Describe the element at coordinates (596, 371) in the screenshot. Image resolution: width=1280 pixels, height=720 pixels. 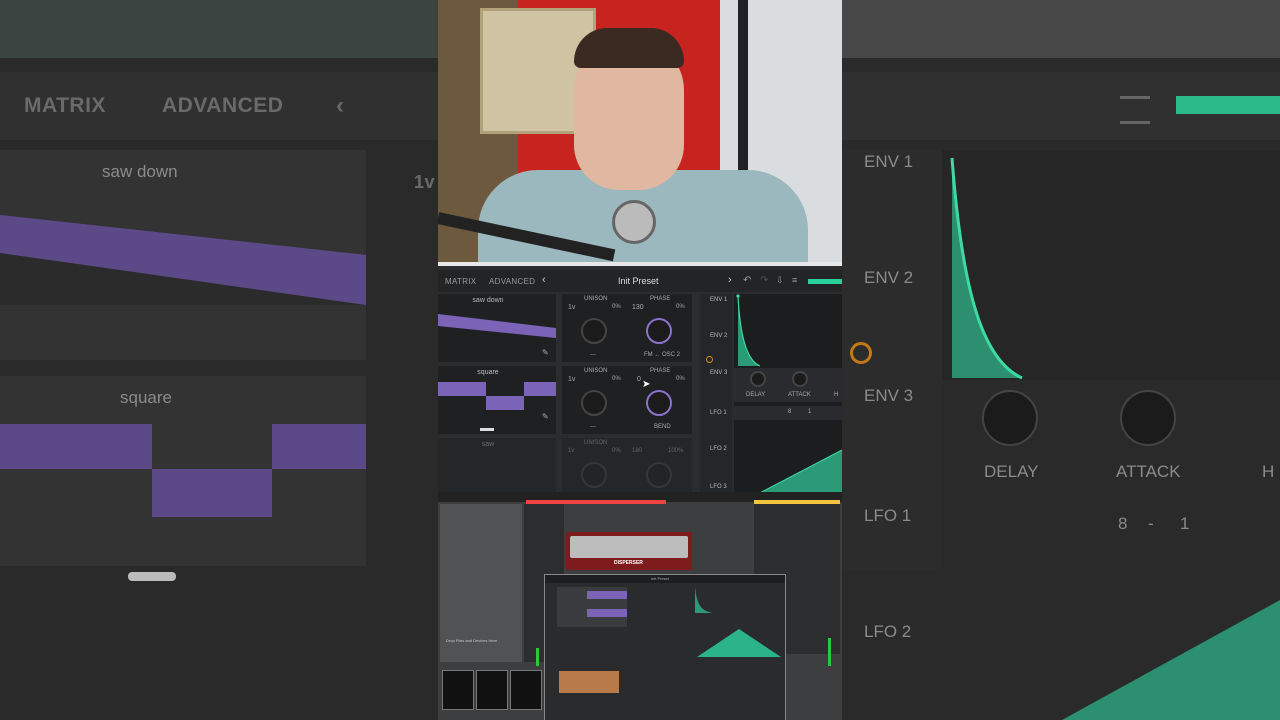
I see `osc2-unison-label: UNISON` at that location.